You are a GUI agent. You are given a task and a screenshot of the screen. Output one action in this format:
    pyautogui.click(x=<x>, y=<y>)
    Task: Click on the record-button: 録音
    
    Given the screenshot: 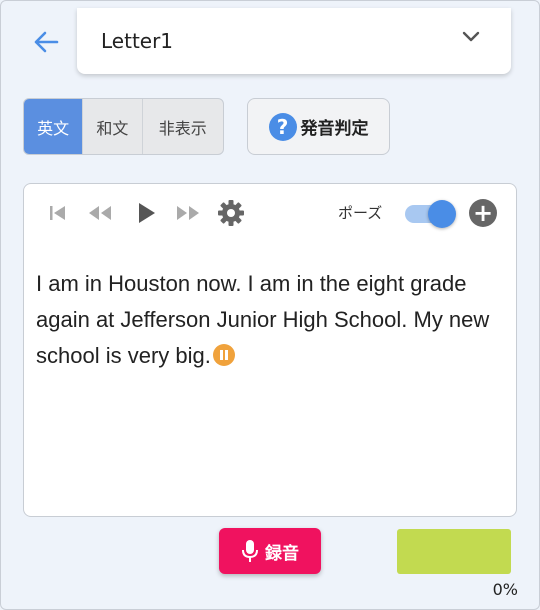 What is the action you would take?
    pyautogui.click(x=270, y=551)
    